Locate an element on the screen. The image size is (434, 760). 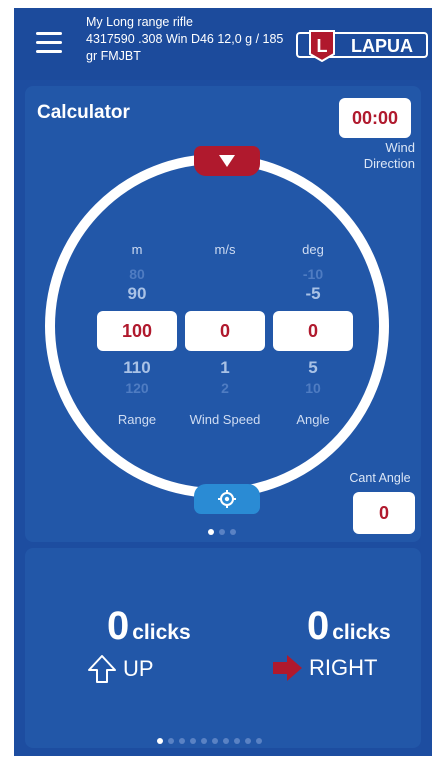
arrow-right-icon is located at coordinates (287, 668).